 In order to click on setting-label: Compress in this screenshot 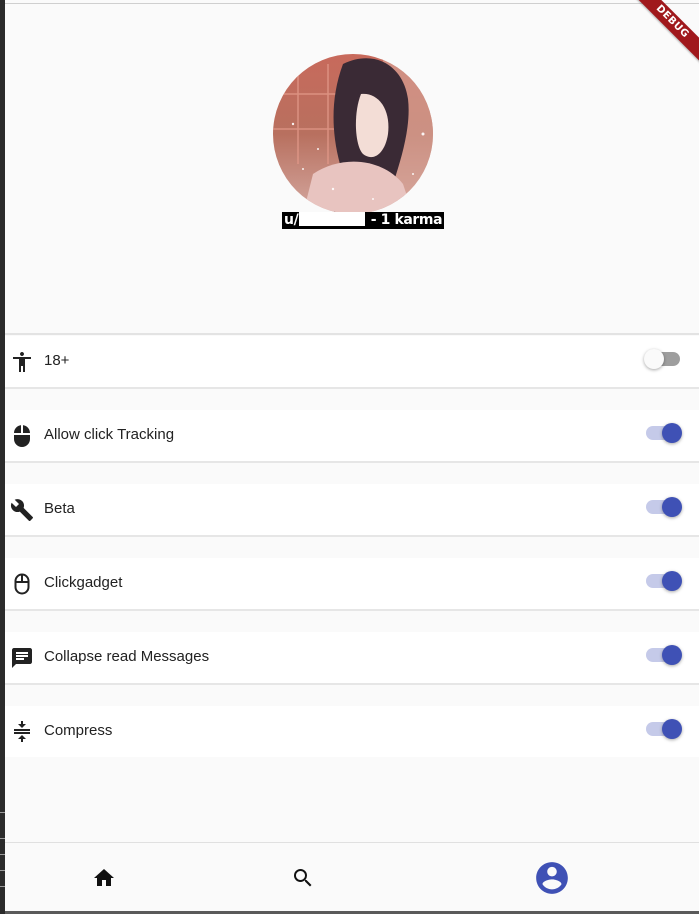, I will do `click(78, 730)`.